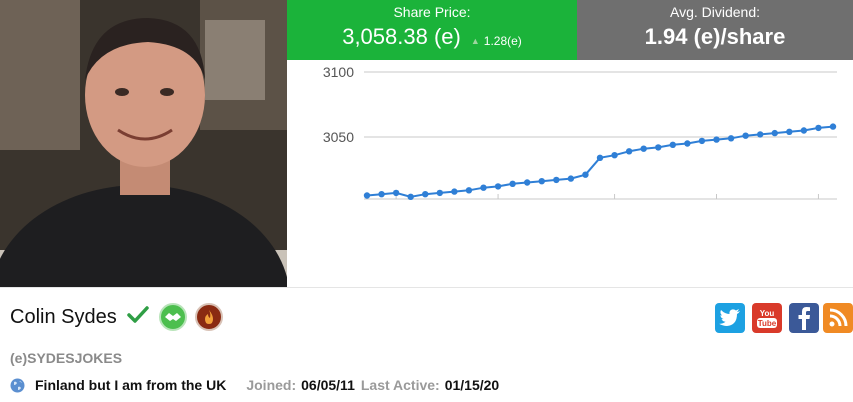 This screenshot has height=402, width=853. I want to click on share-price-value: 3,058.38 (e), so click(401, 36).